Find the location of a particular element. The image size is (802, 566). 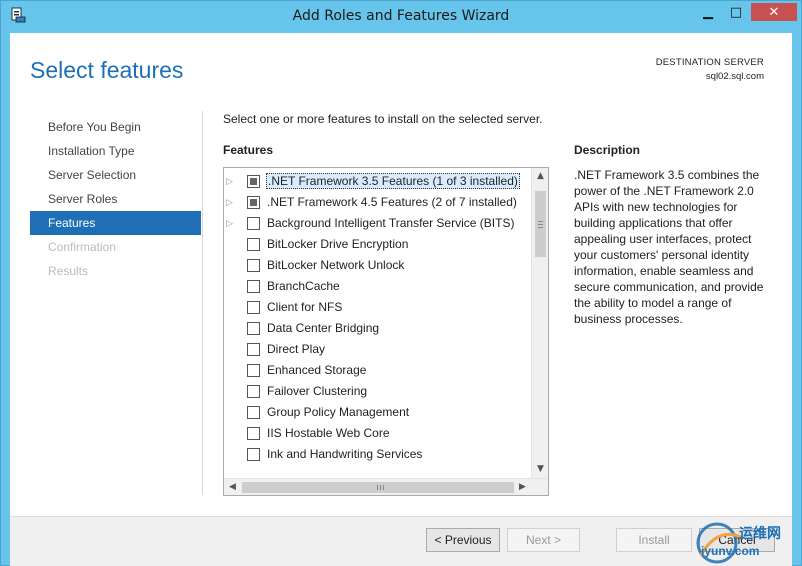

title-bar: Add Roles and Features Wizard ▁ □ ✕ is located at coordinates (401, 17).